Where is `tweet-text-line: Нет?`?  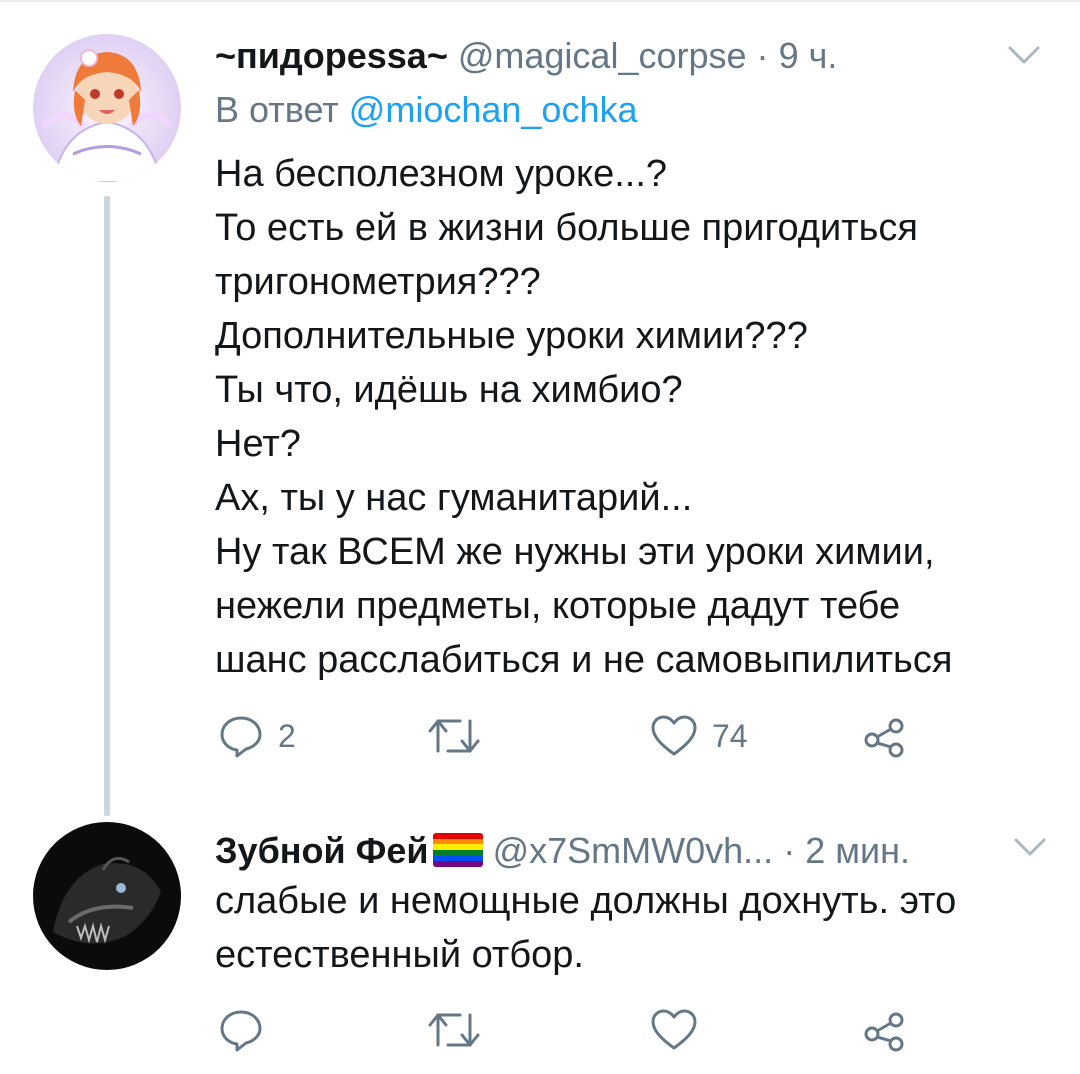 tweet-text-line: Нет? is located at coordinates (258, 444).